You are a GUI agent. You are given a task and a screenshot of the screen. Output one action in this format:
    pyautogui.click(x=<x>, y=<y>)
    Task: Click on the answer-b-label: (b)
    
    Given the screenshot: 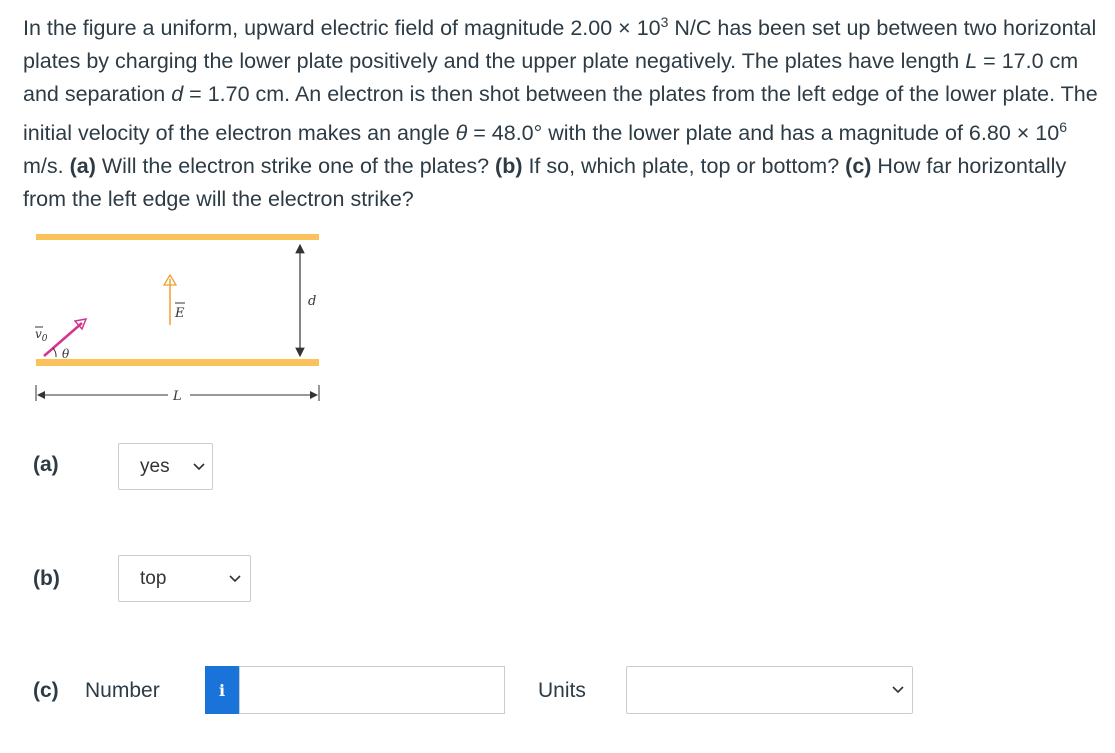 What is the action you would take?
    pyautogui.click(x=46, y=578)
    